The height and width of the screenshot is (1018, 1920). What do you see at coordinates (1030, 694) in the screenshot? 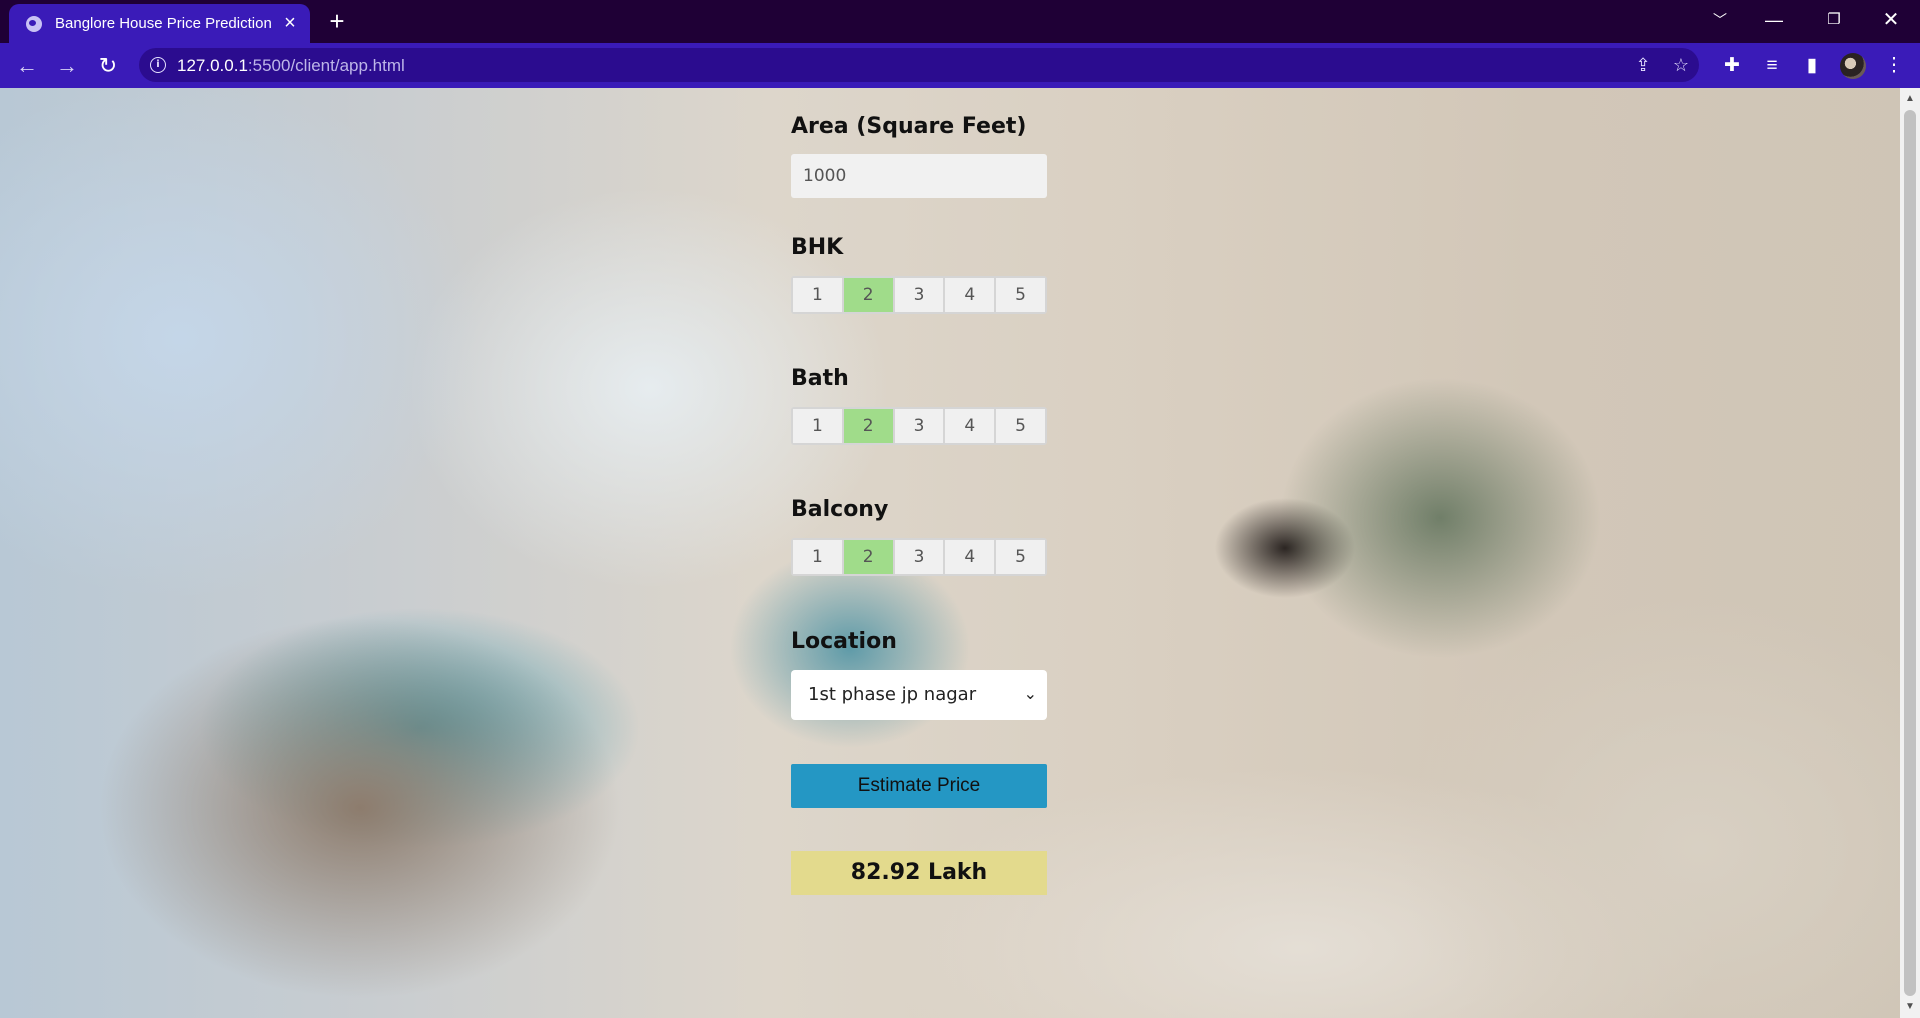
I see `chevron-down-icon: ⌄` at bounding box center [1030, 694].